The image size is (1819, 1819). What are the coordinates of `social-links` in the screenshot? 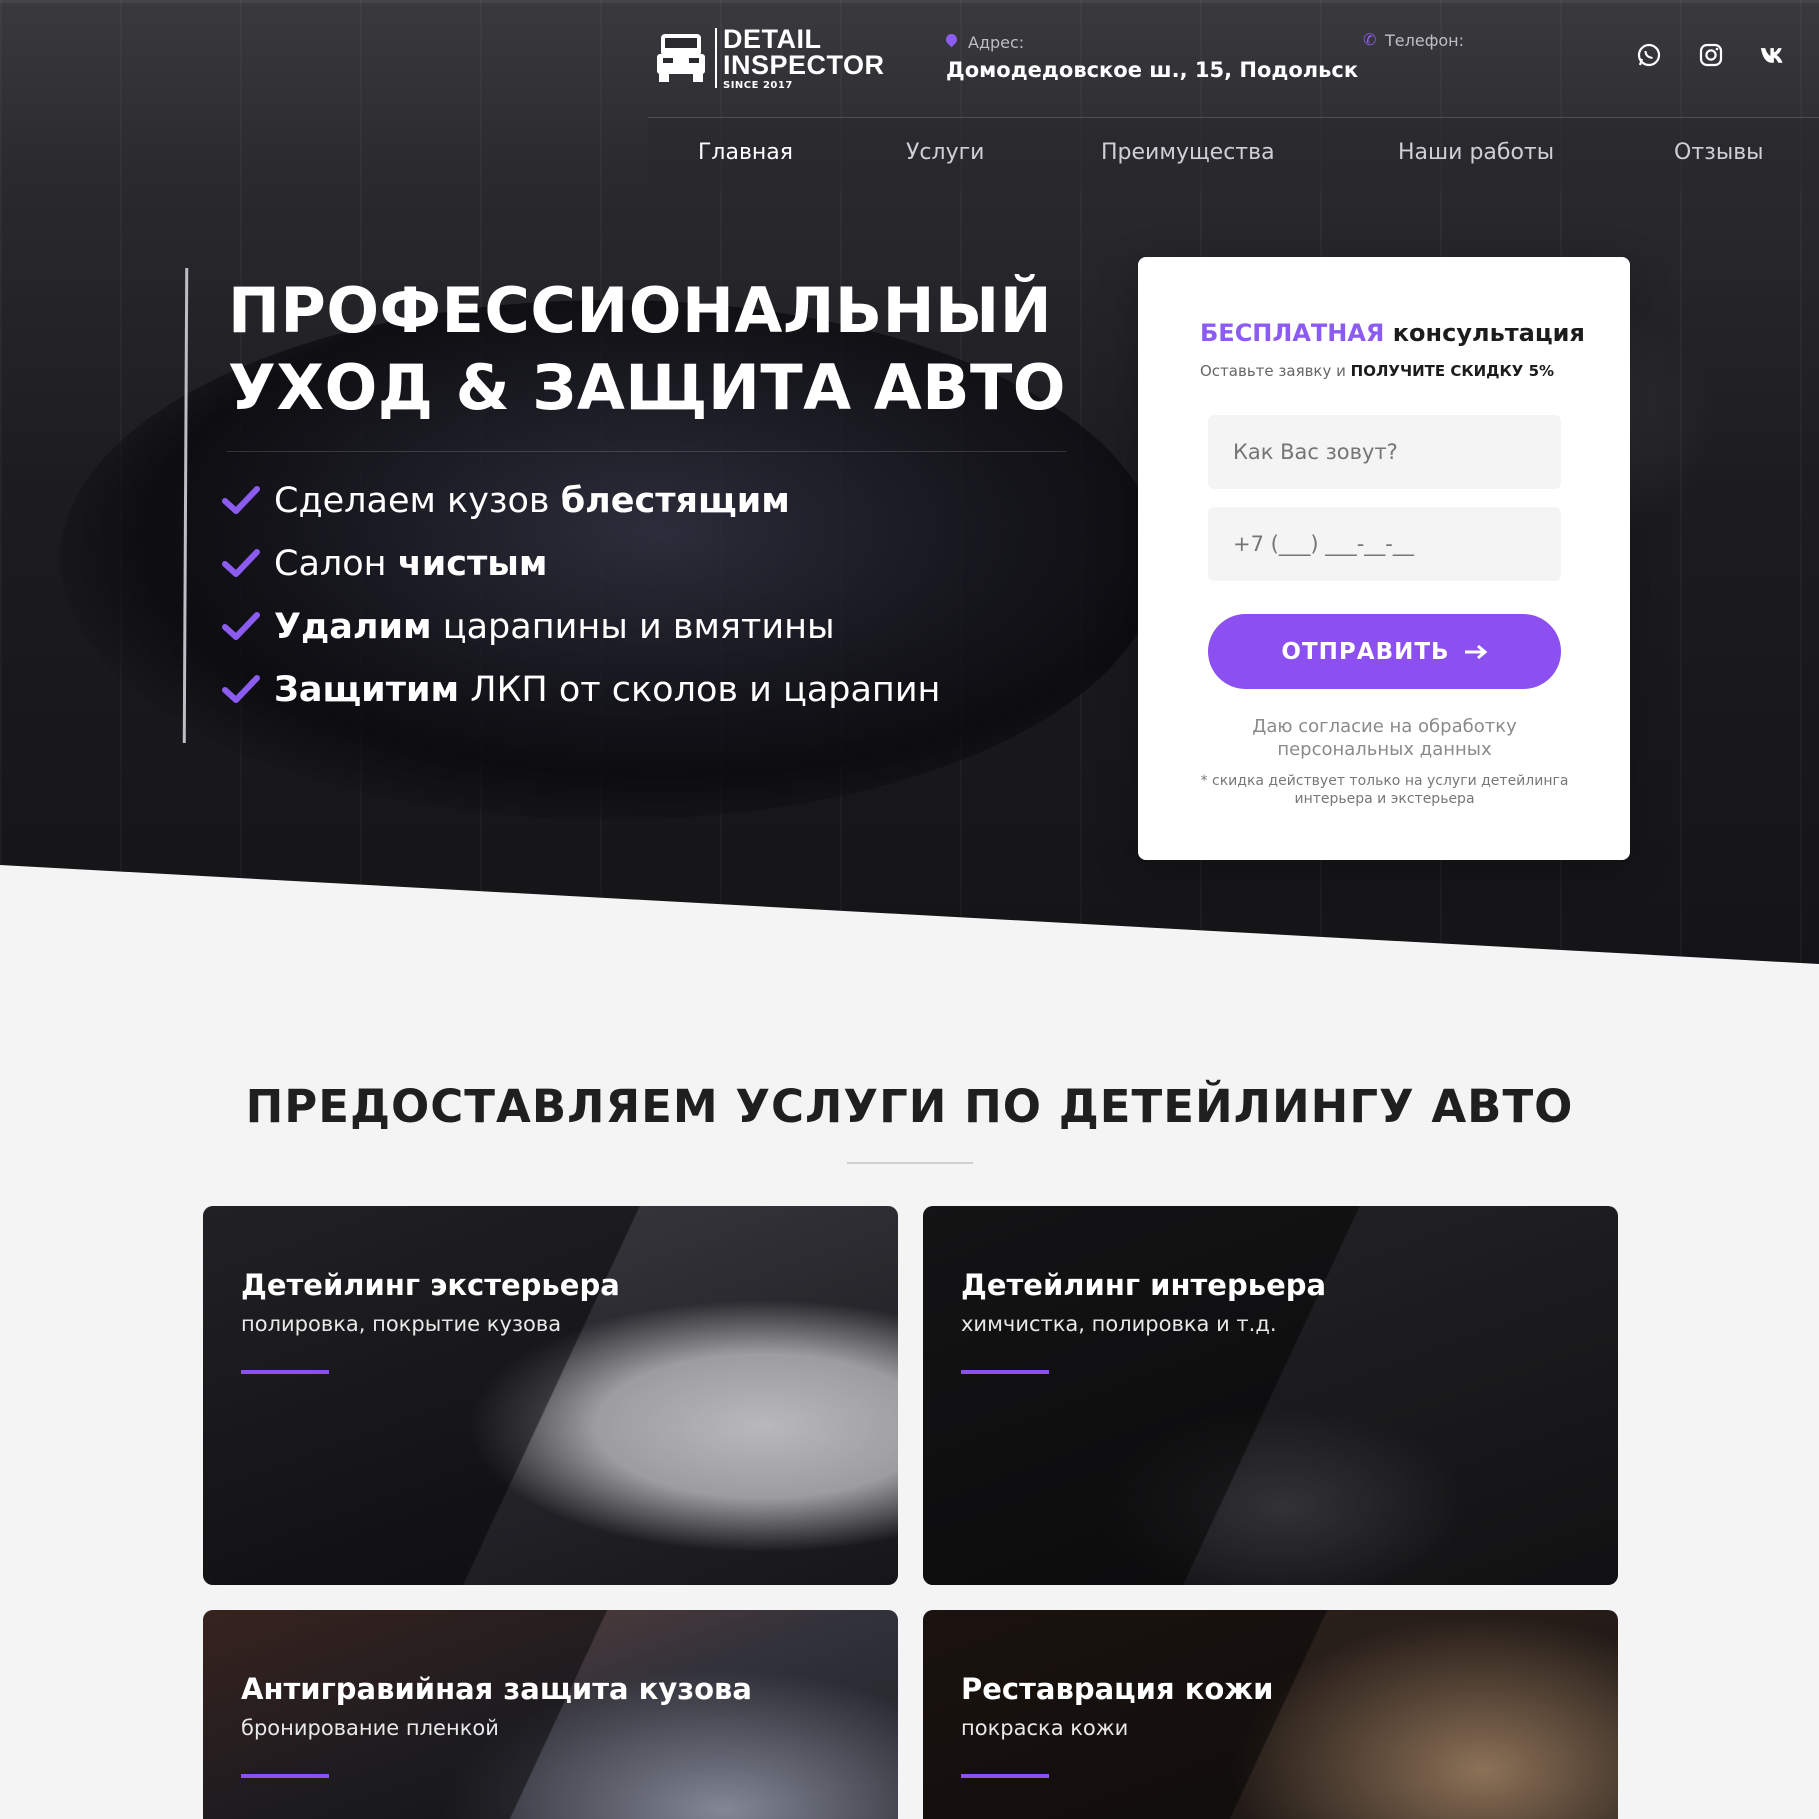 It's located at (1711, 55).